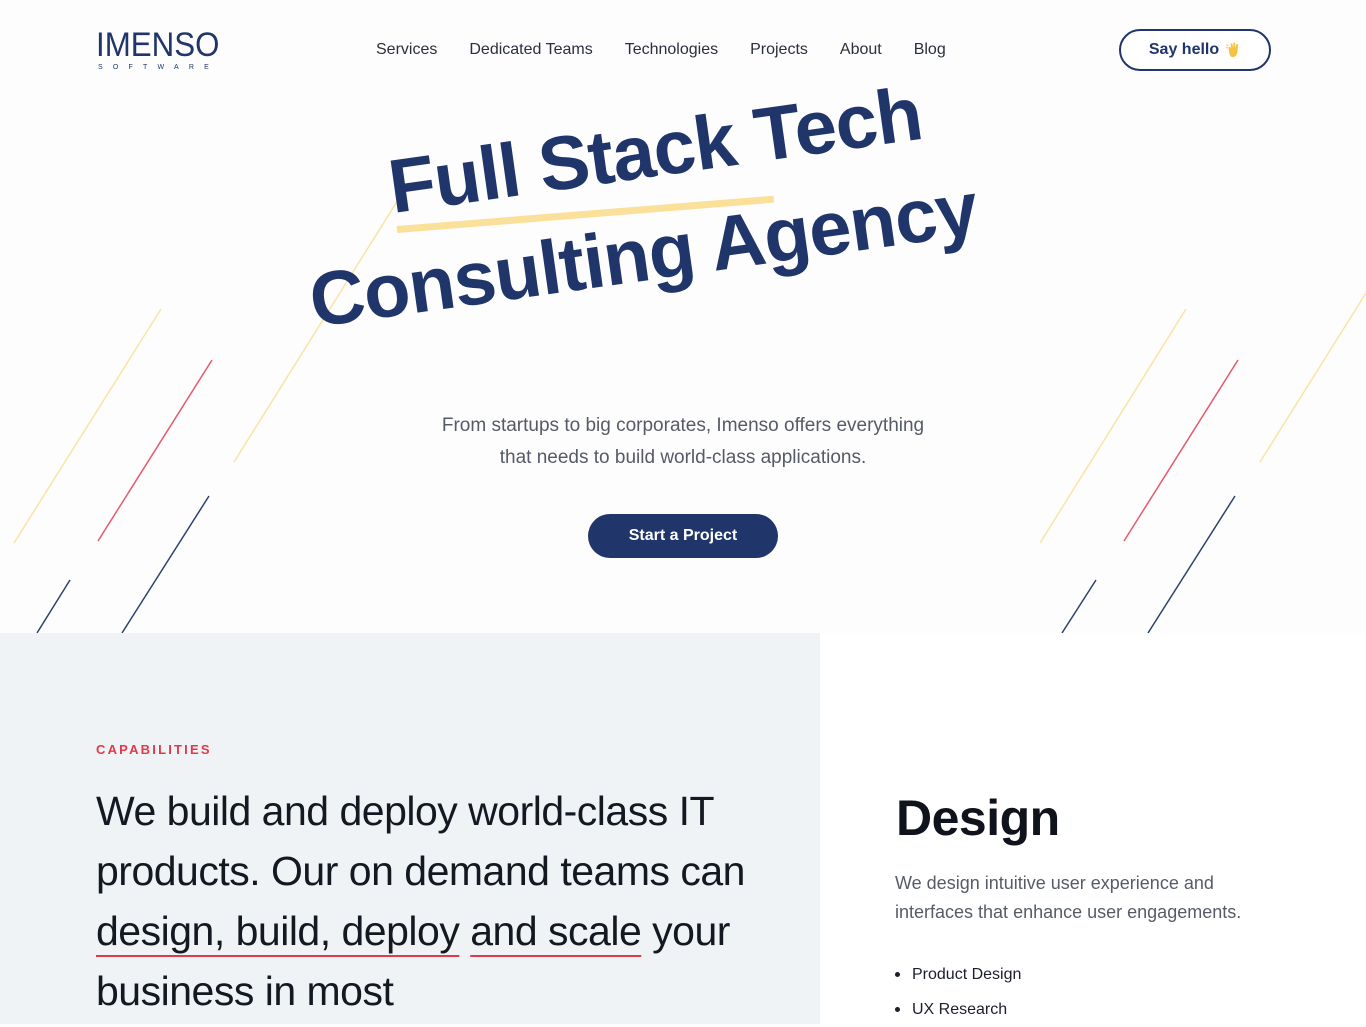  Describe the element at coordinates (154, 749) in the screenshot. I see `capabilities-eyebrow: CAPABILITIES` at that location.